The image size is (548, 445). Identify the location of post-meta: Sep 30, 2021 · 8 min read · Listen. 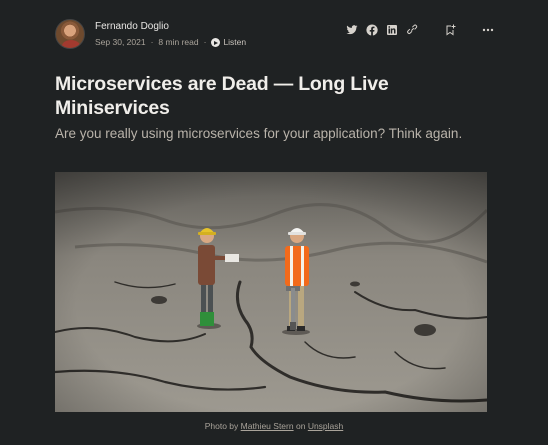
(170, 42).